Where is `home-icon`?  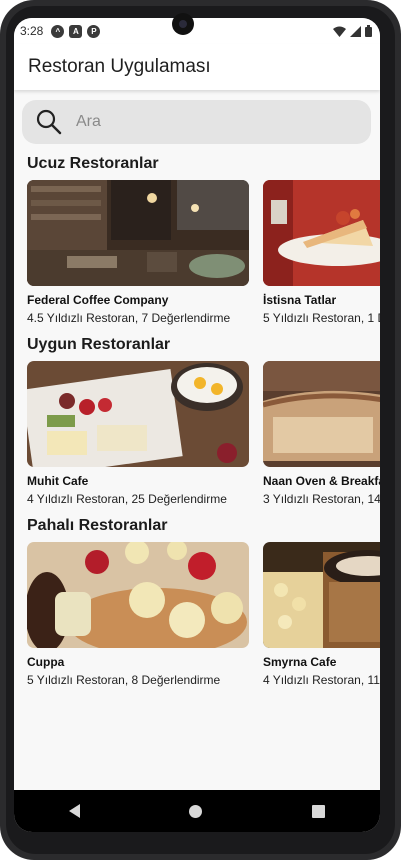
home-icon is located at coordinates (196, 811).